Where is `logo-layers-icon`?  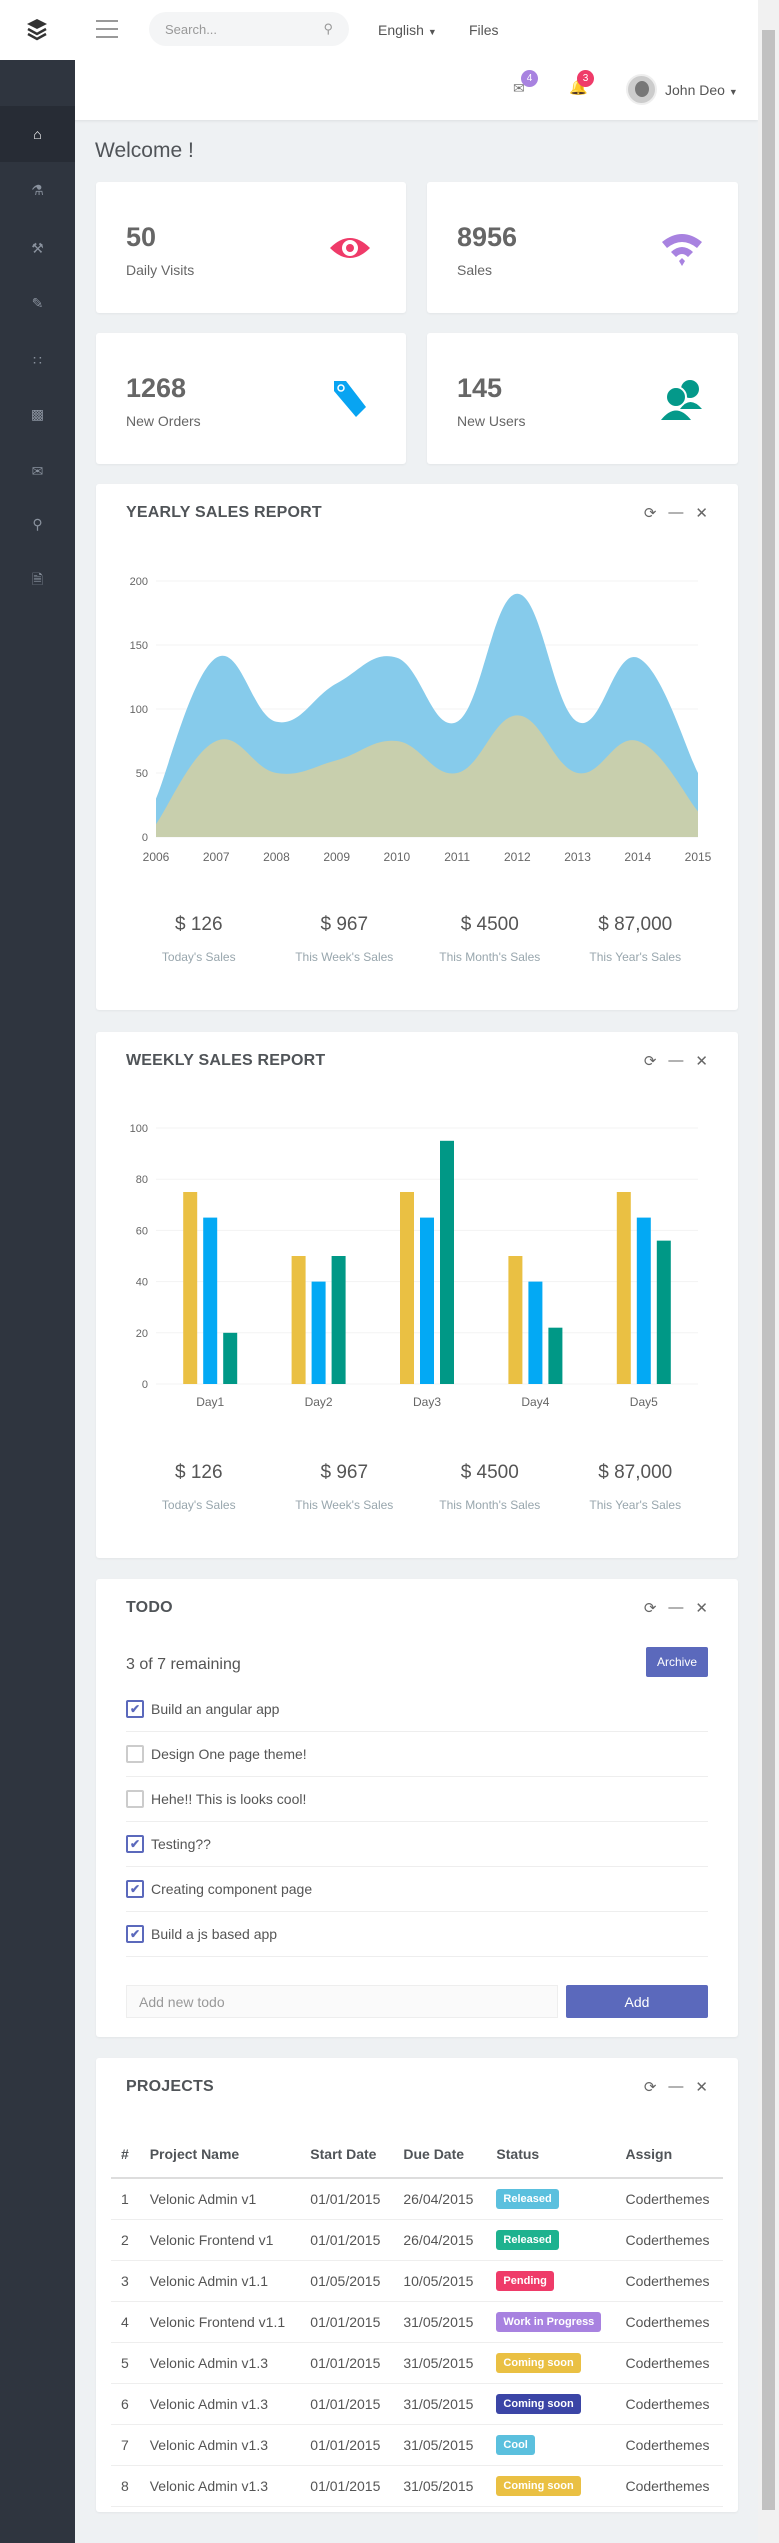
logo-layers-icon is located at coordinates (37, 30).